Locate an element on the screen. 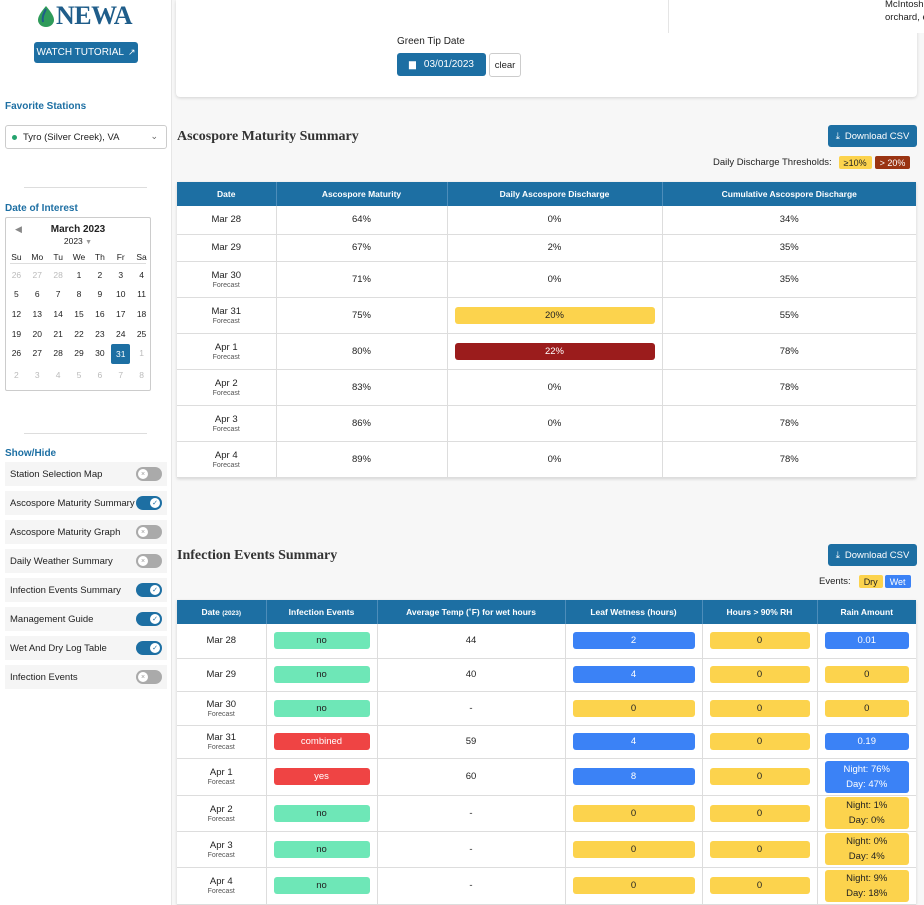 This screenshot has width=924, height=905. calendar-day: 10 is located at coordinates (120, 295).